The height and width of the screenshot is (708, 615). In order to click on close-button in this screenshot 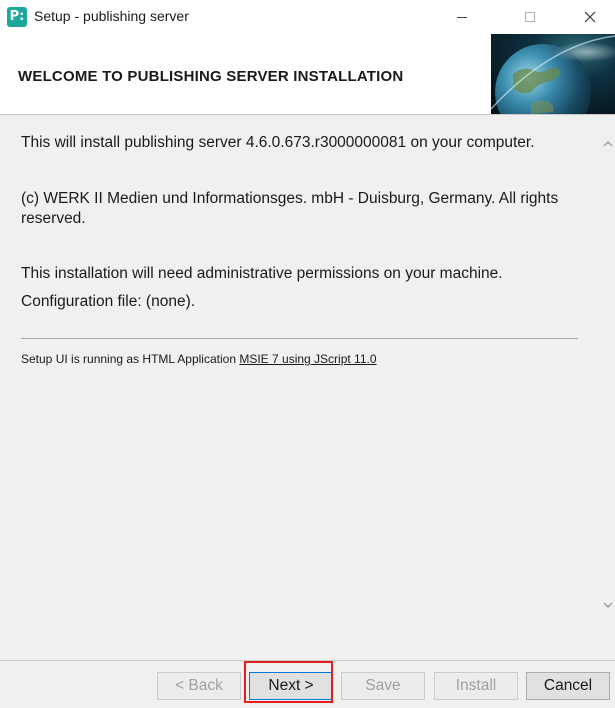, I will do `click(590, 17)`.